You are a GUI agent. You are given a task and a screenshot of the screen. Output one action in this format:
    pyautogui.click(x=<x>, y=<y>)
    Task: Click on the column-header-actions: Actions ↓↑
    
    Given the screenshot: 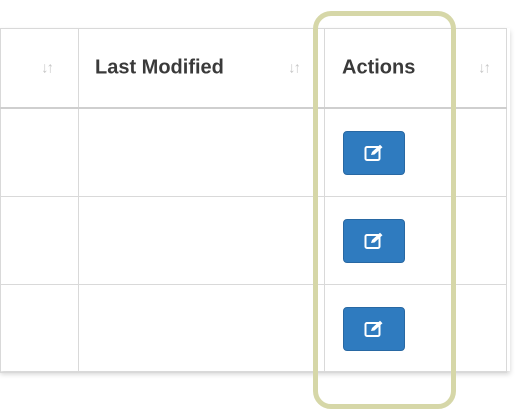 What is the action you would take?
    pyautogui.click(x=415, y=68)
    